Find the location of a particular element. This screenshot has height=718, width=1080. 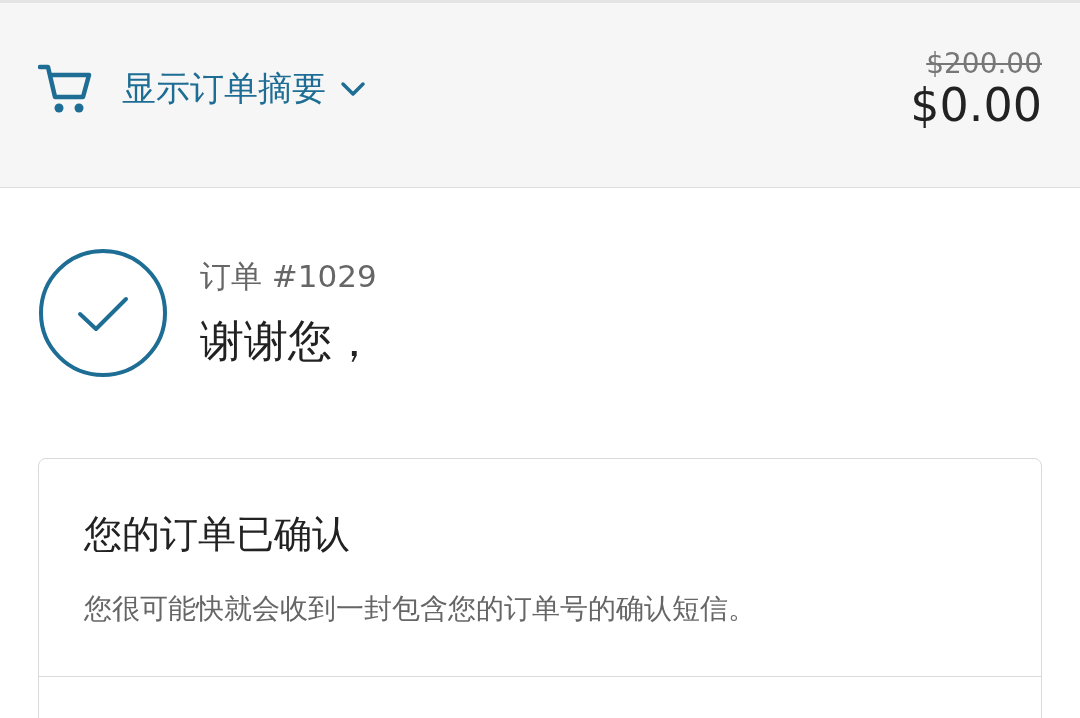

cart-icon is located at coordinates (65, 89).